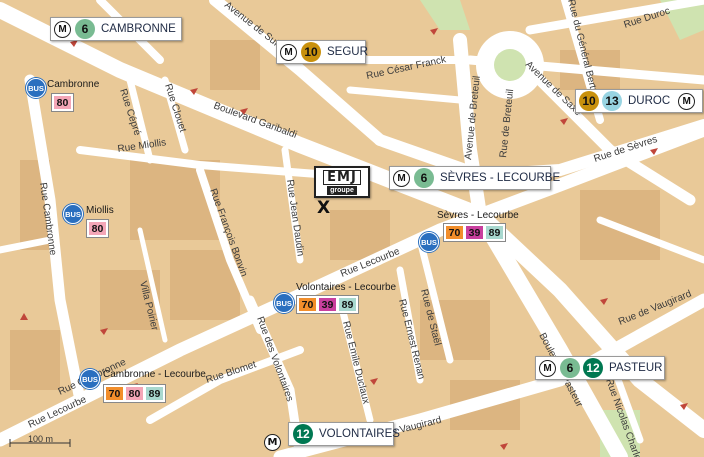 This screenshot has width=704, height=457. What do you see at coordinates (649, 101) in the screenshot?
I see `station-name: DUROC` at bounding box center [649, 101].